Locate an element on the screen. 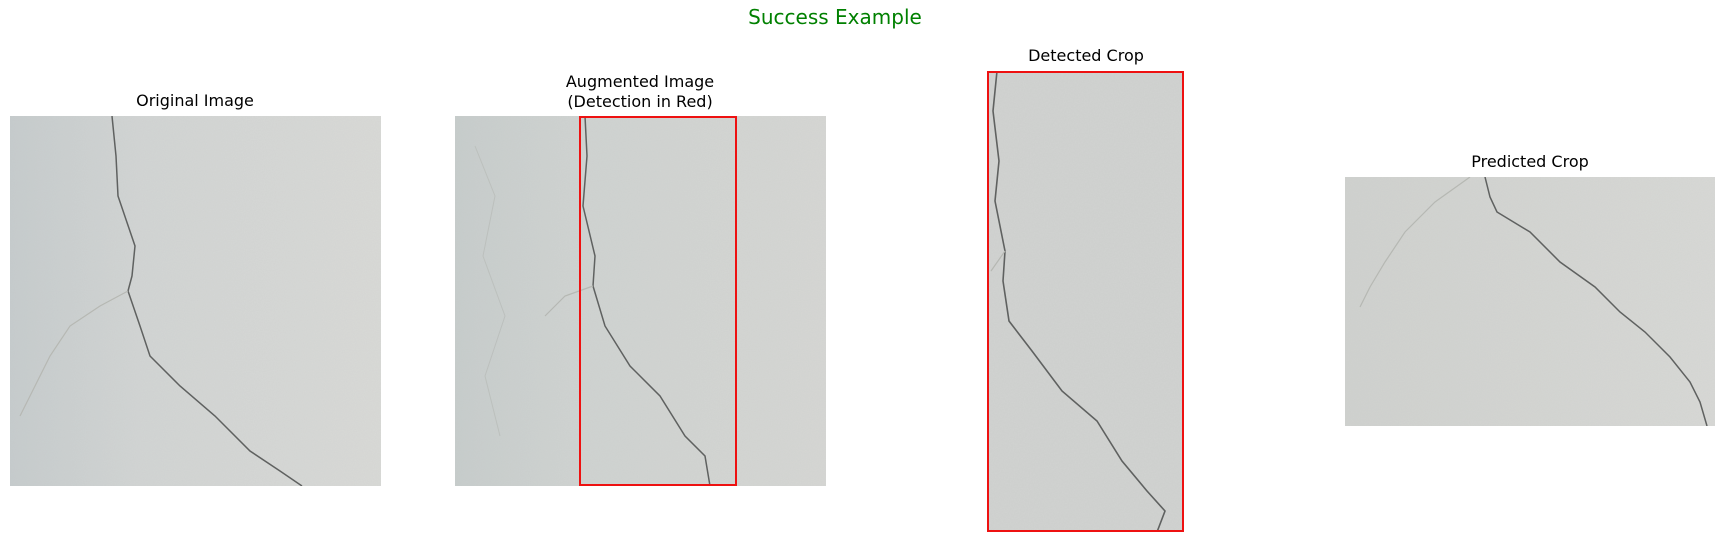 This screenshot has width=1725, height=542. panel-title-line: Augmented Image is located at coordinates (640, 81).